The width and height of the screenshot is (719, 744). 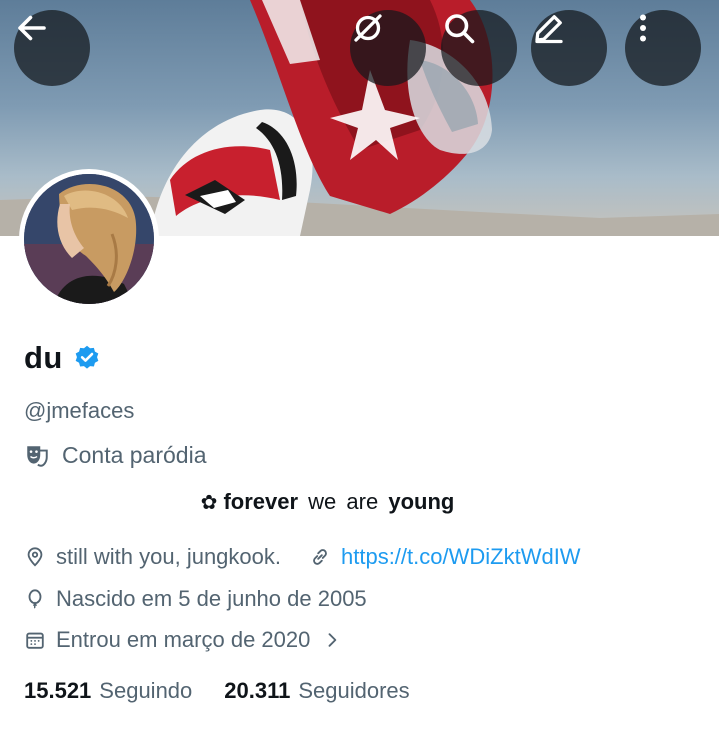 I want to click on back-button, so click(x=52, y=48).